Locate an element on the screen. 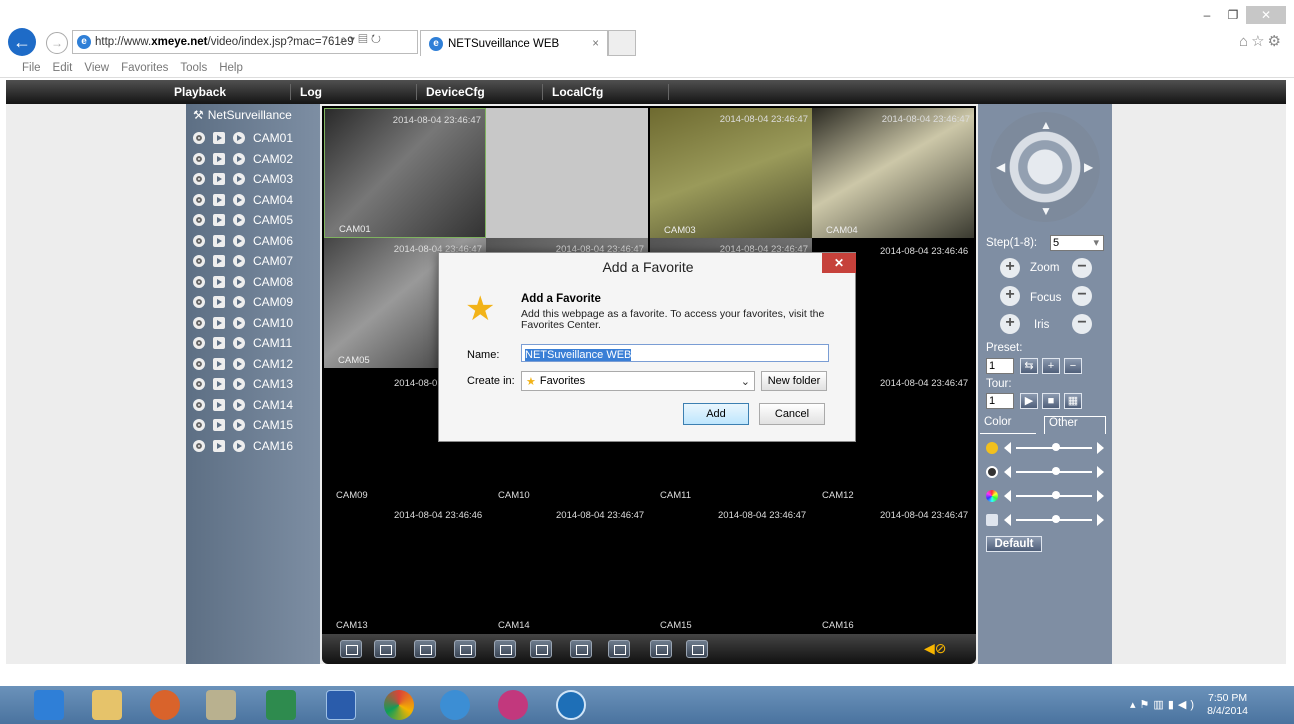  tour-grid-button: ▦ is located at coordinates (1073, 401).